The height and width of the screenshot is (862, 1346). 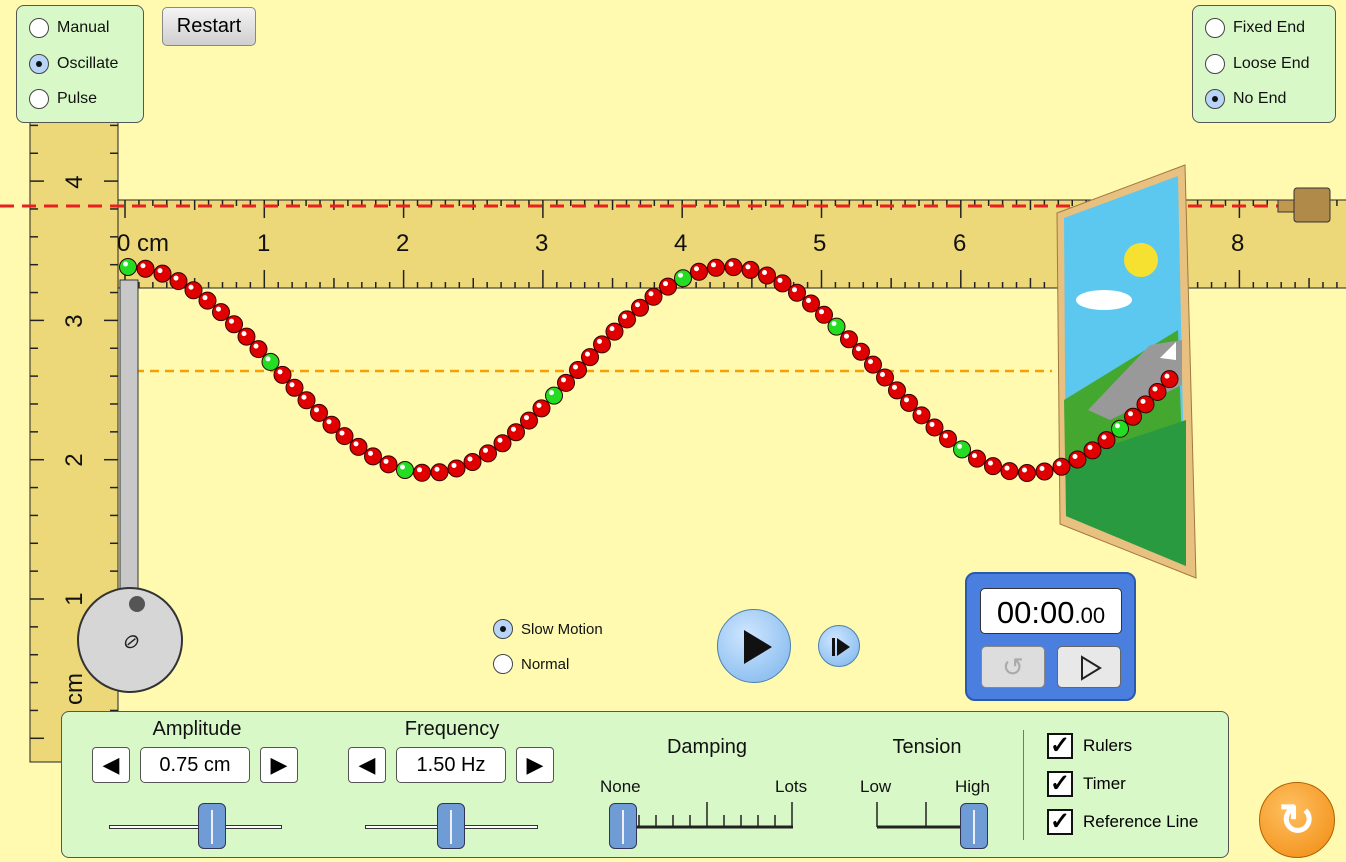 I want to click on mode-manual-radio: Manual, so click(x=69, y=28).